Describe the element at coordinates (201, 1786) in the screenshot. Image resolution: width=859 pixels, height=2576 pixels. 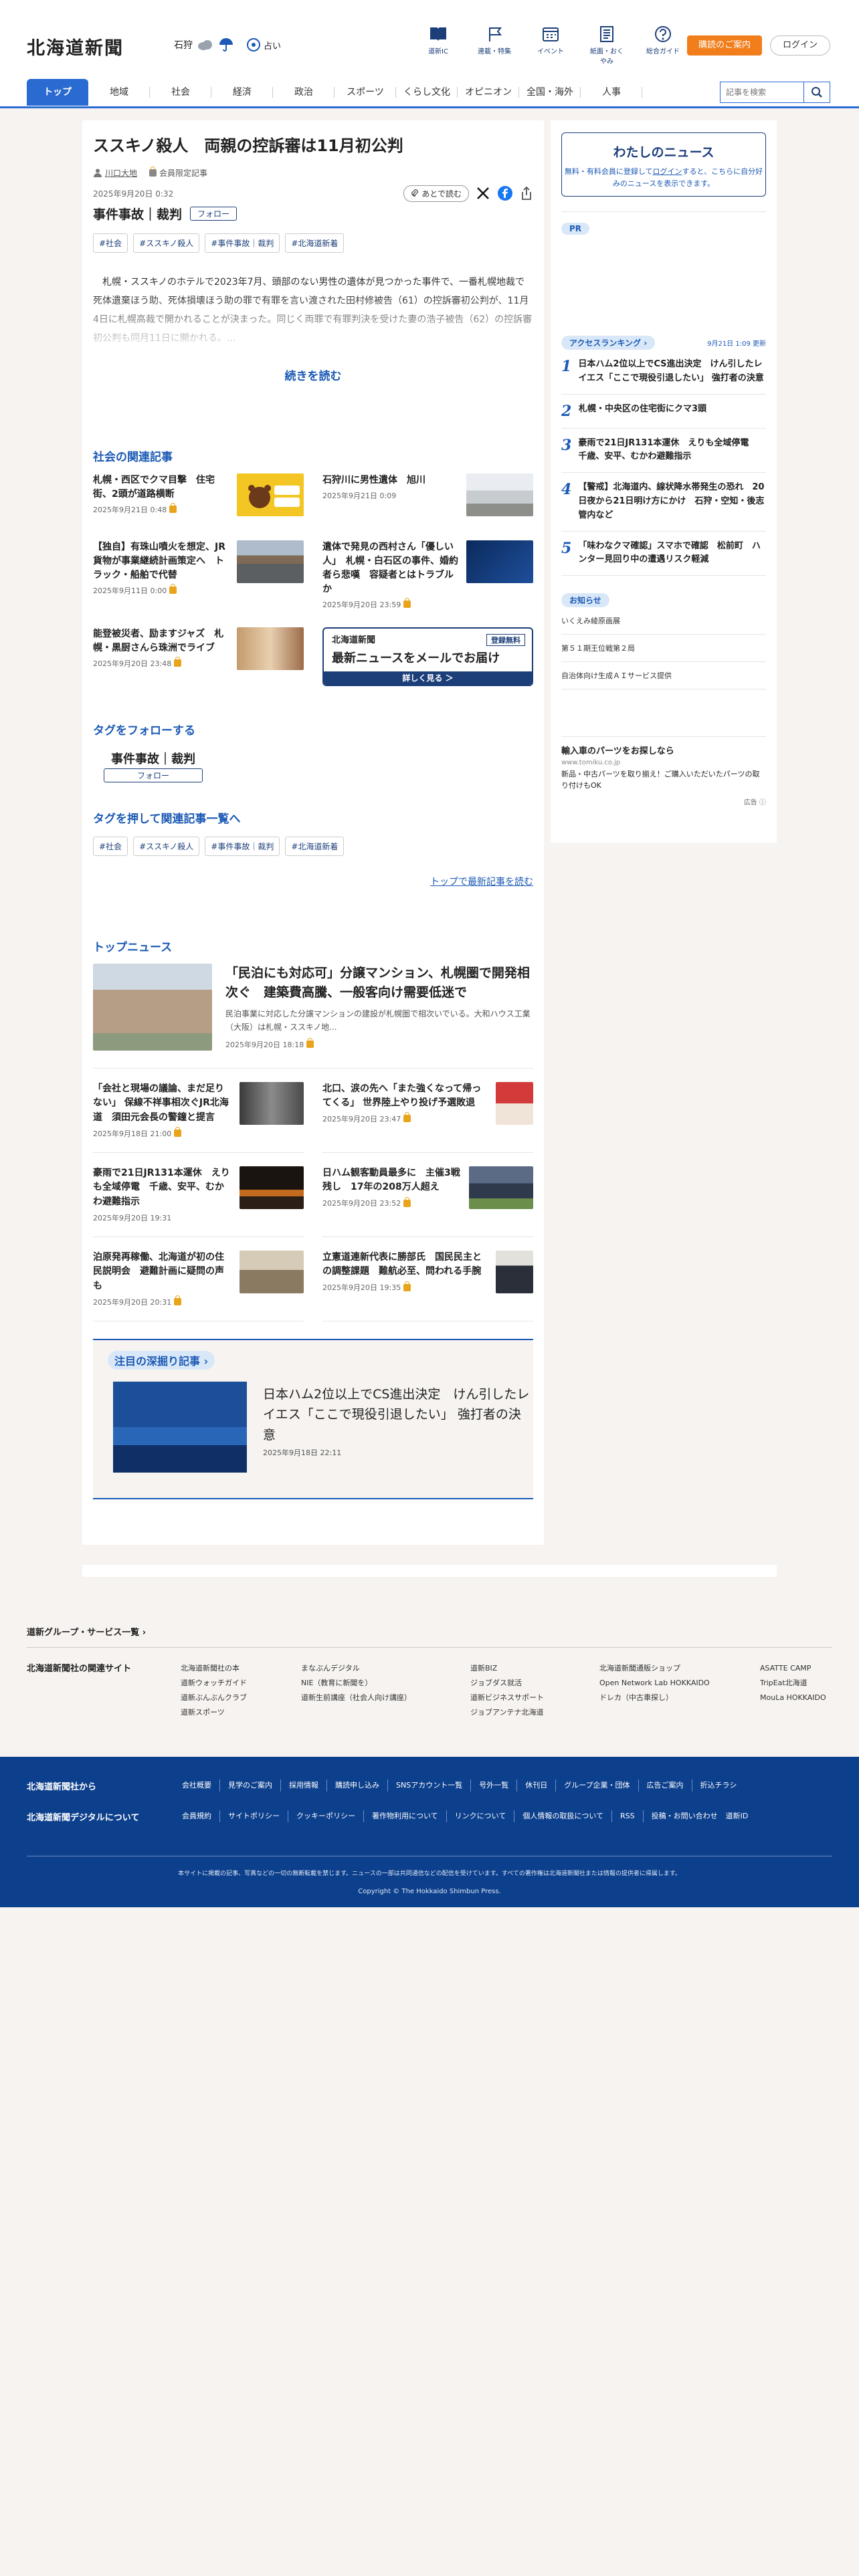
I see `footer-link: 会社概要` at that location.